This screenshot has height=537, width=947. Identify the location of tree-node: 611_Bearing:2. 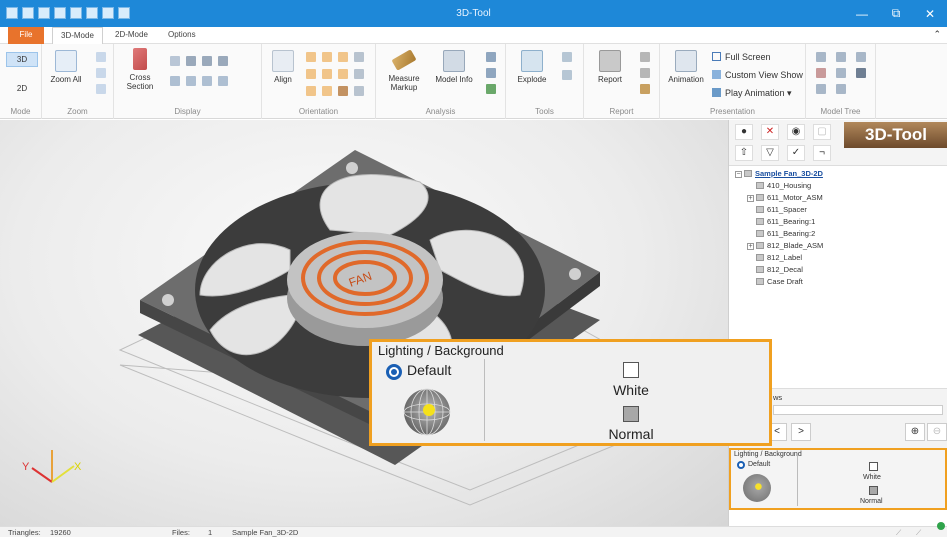
(840, 235).